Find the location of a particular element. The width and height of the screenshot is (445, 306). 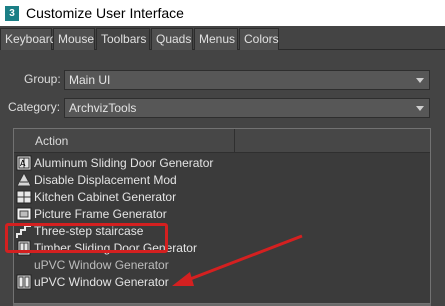

column-header-empty is located at coordinates (332, 141).